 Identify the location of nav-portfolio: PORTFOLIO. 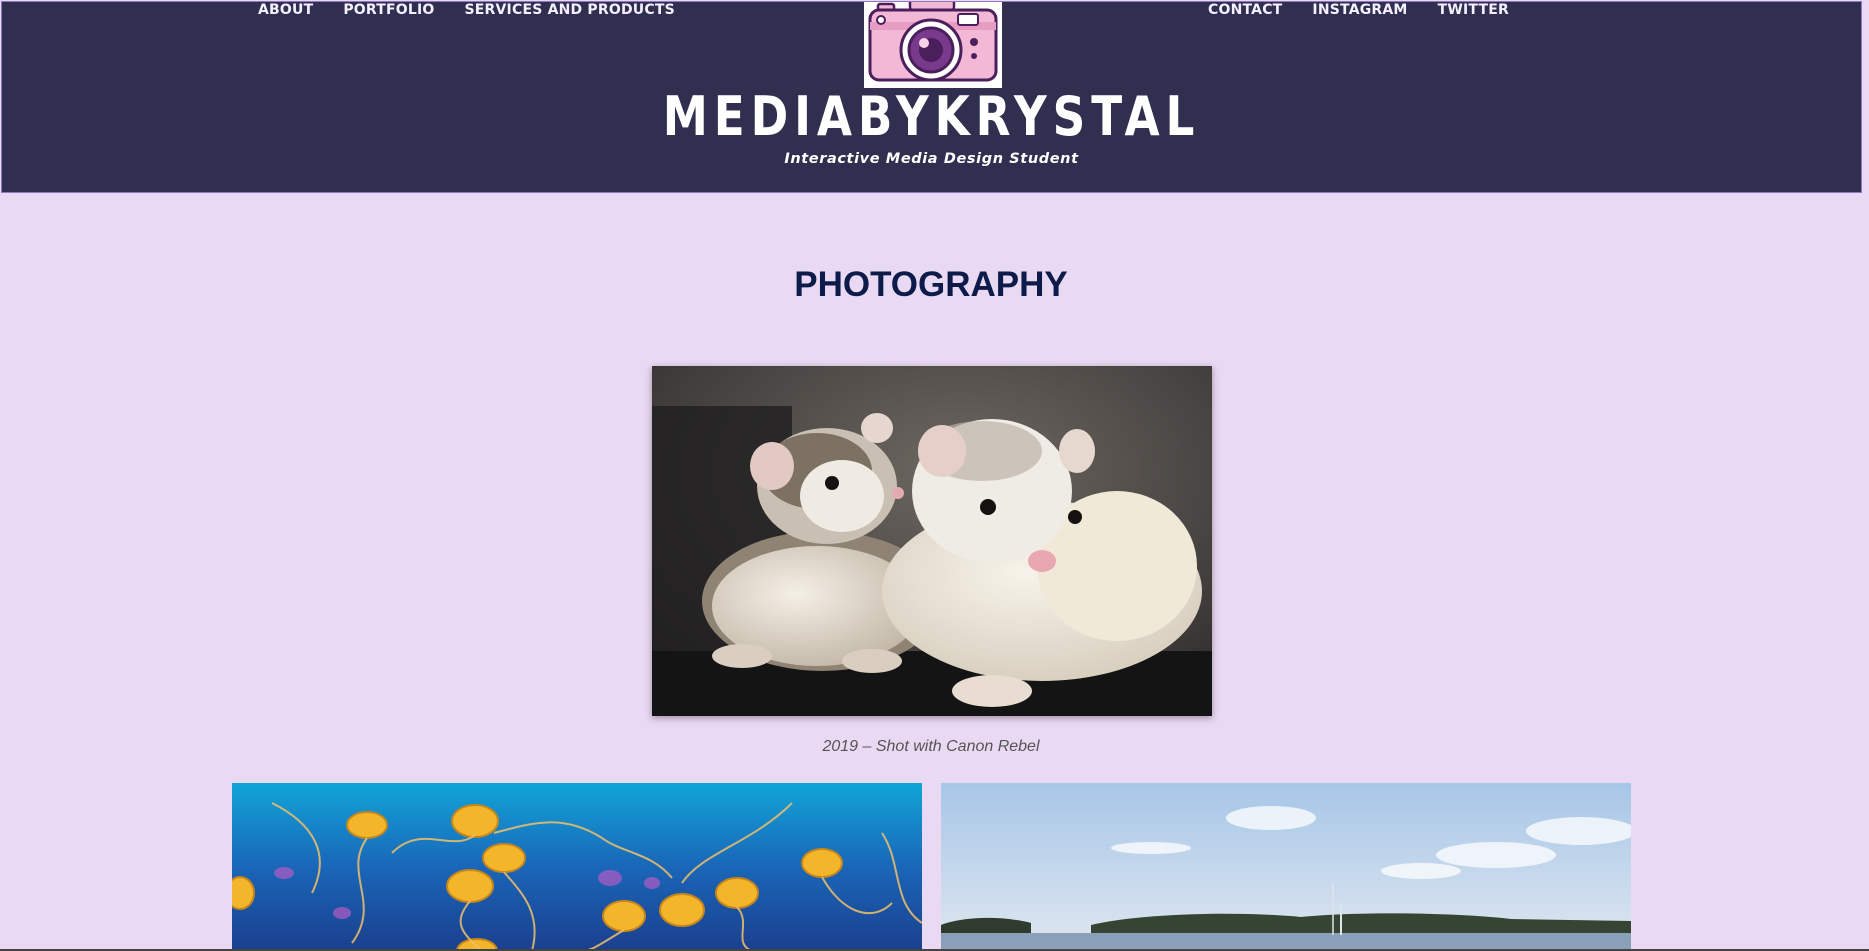
(388, 10).